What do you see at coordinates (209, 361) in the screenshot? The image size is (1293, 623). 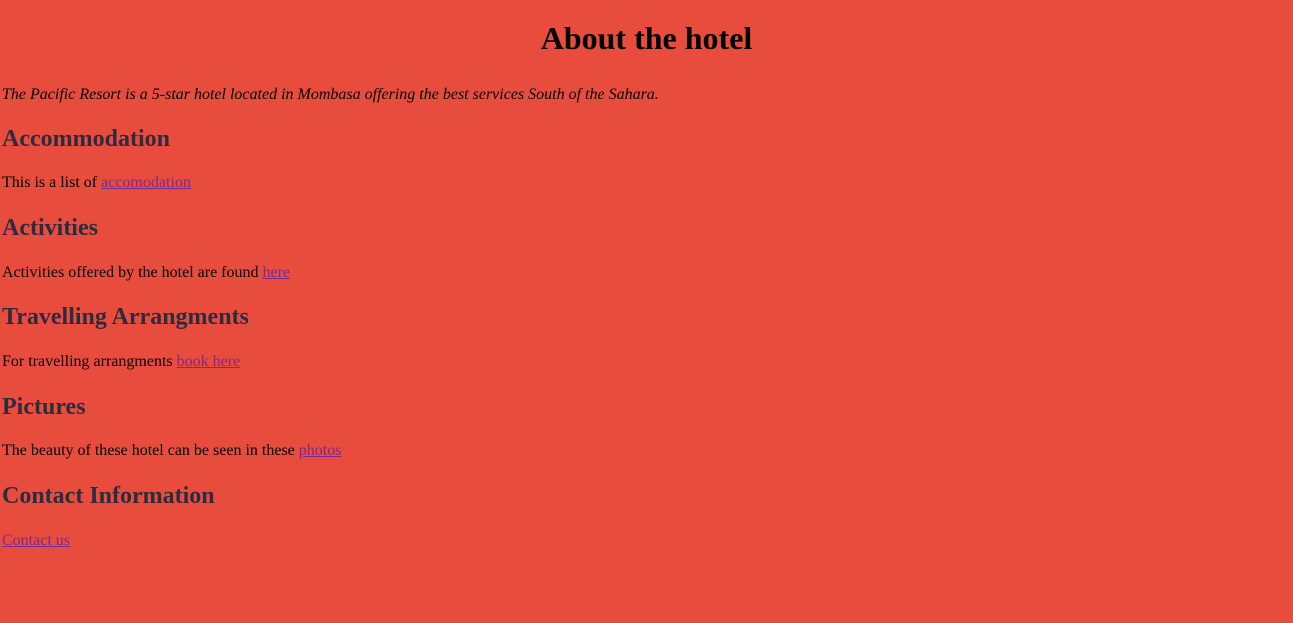 I see `book-here-link: book here` at bounding box center [209, 361].